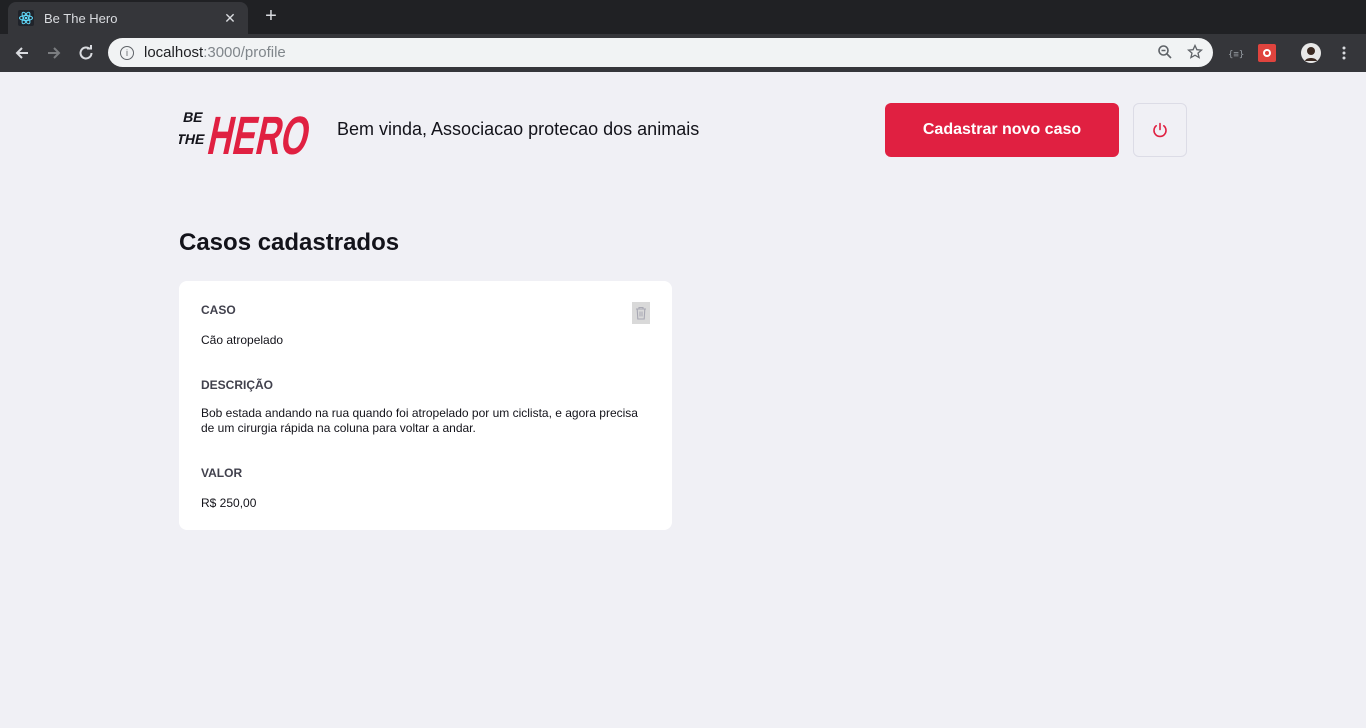  I want to click on power-icon, so click(1160, 130).